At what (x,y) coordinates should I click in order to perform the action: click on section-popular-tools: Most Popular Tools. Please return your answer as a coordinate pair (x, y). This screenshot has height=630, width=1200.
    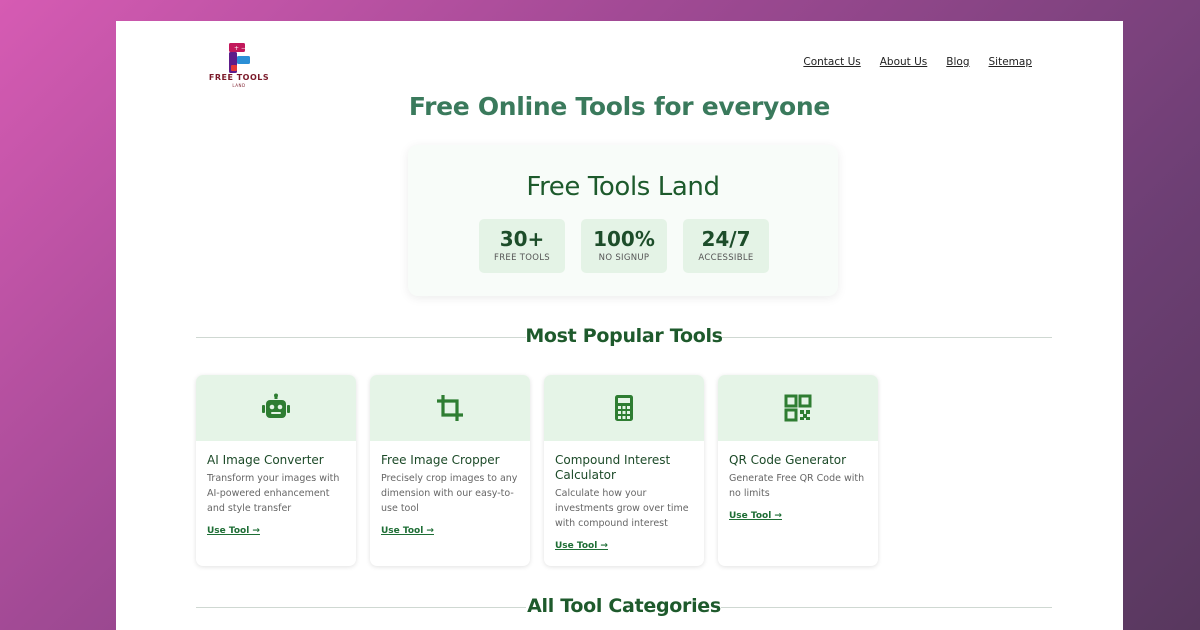
    Looking at the image, I should click on (624, 337).